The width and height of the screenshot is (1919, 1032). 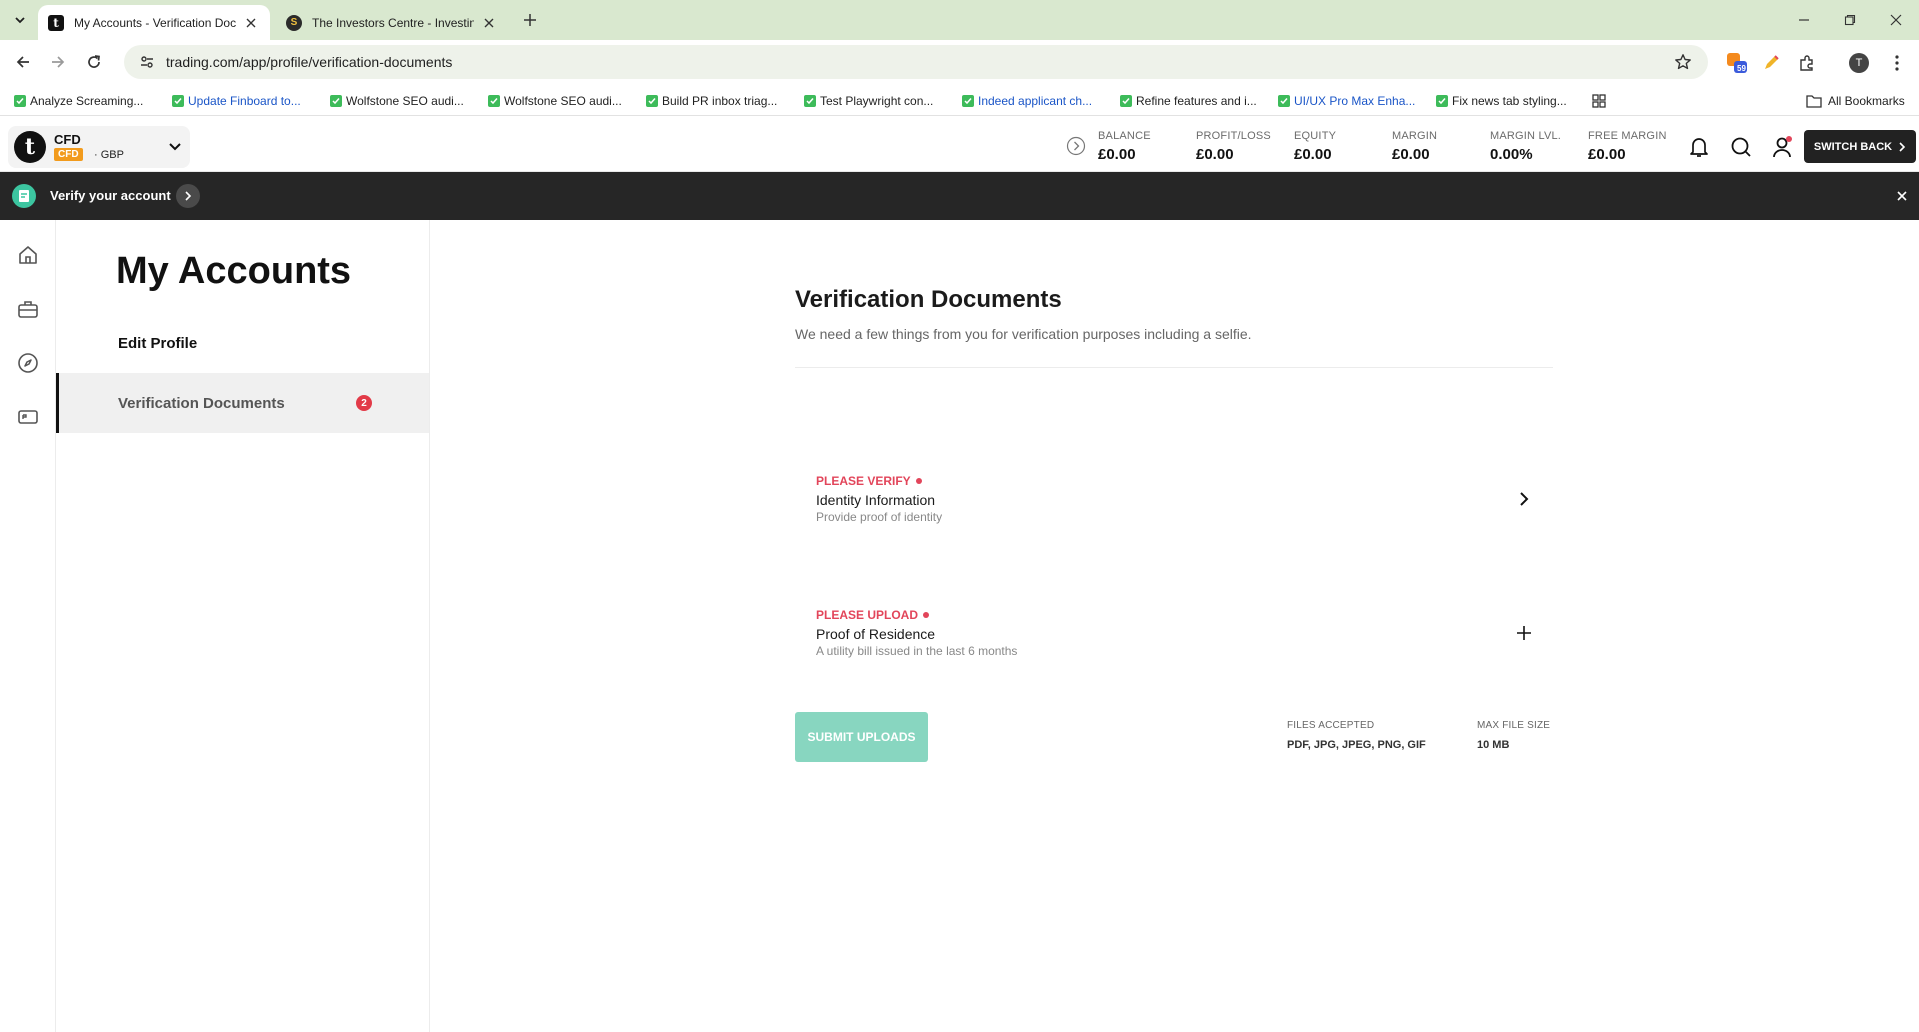 I want to click on verify-arrow-button, so click(x=188, y=196).